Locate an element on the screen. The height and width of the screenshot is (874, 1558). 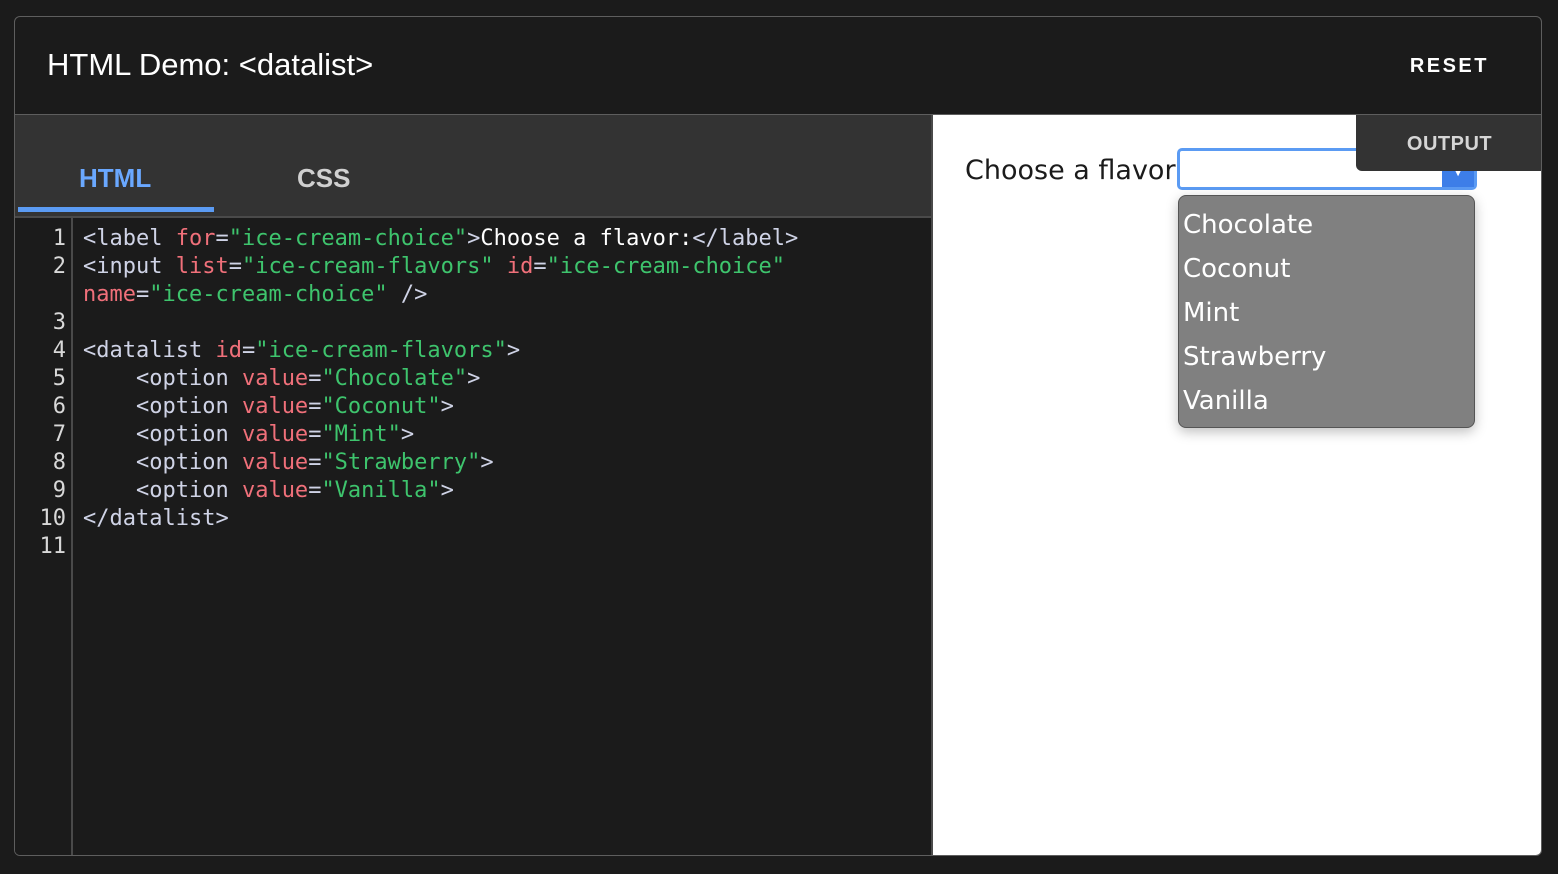
code-token: </datalist> is located at coordinates (156, 518).